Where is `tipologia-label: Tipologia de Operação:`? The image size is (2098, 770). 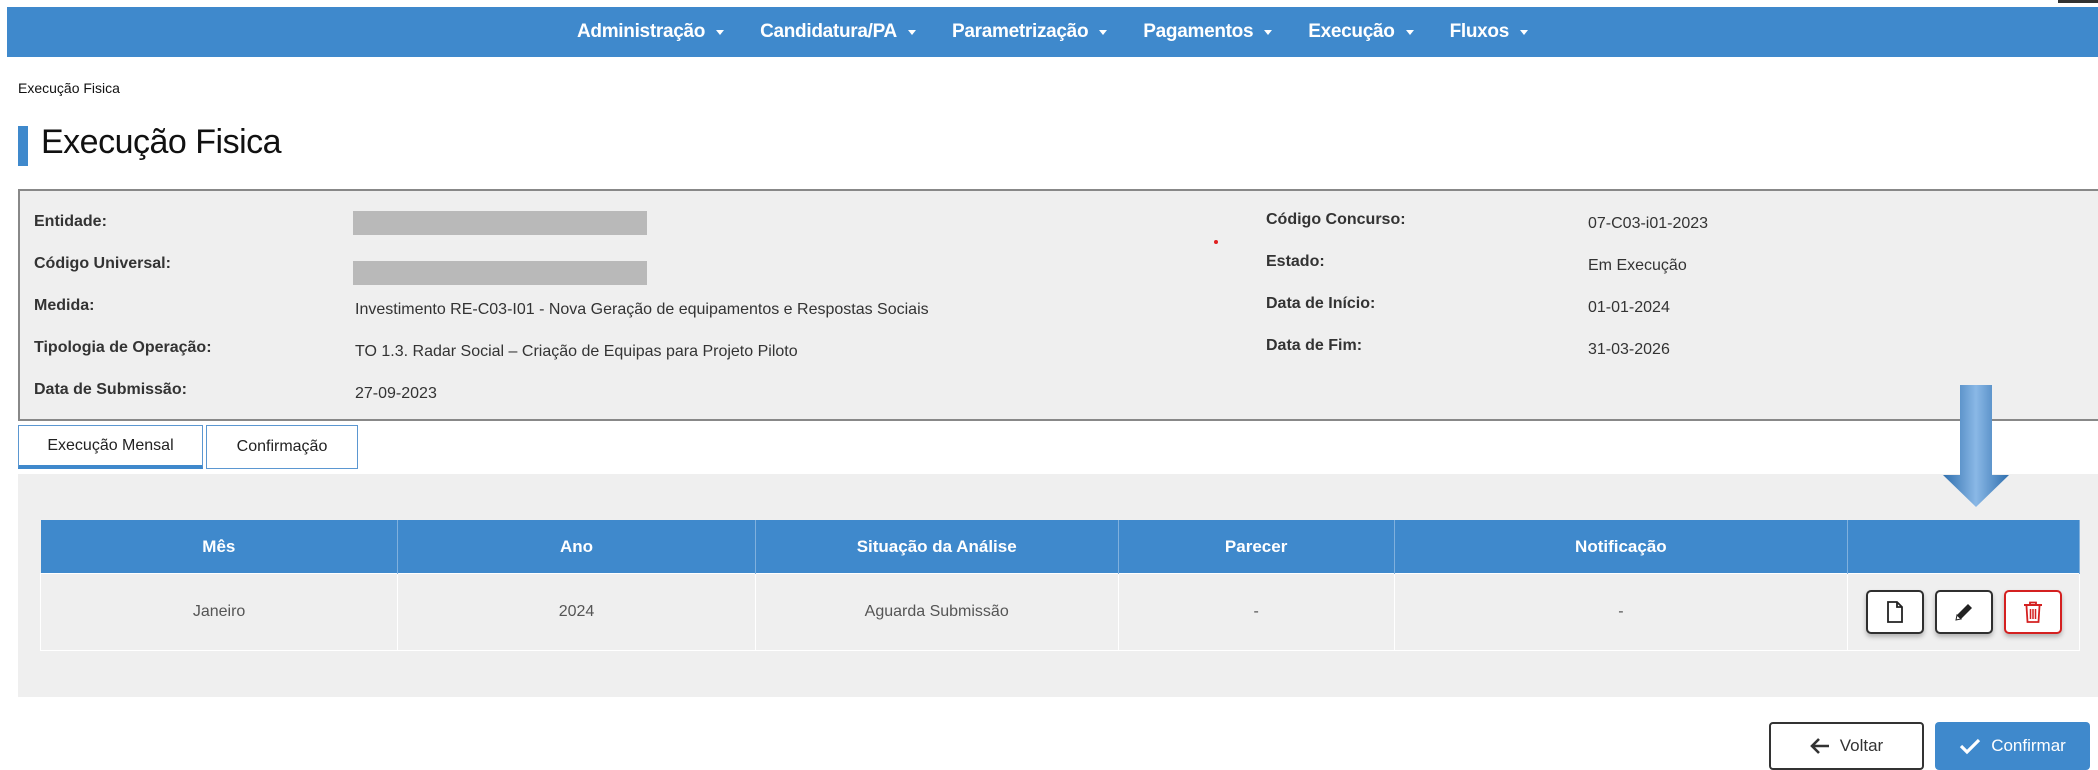 tipologia-label: Tipologia de Operação: is located at coordinates (123, 347).